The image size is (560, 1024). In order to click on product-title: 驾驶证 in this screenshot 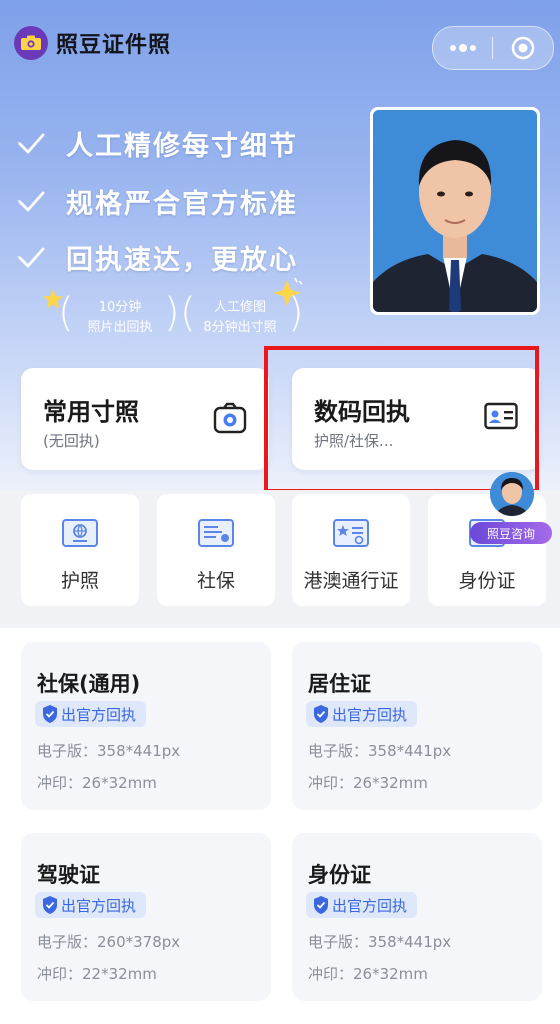, I will do `click(68, 875)`.